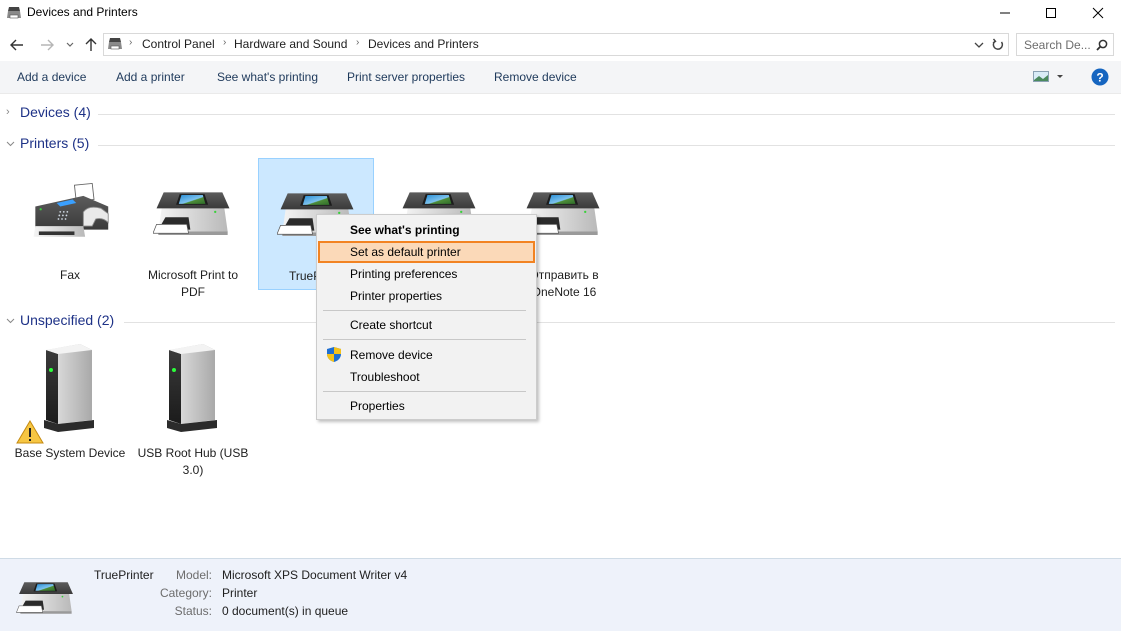 This screenshot has width=1121, height=631. What do you see at coordinates (290, 44) in the screenshot?
I see `breadcrumb-hardware-and-sound: Hardware and Sound` at bounding box center [290, 44].